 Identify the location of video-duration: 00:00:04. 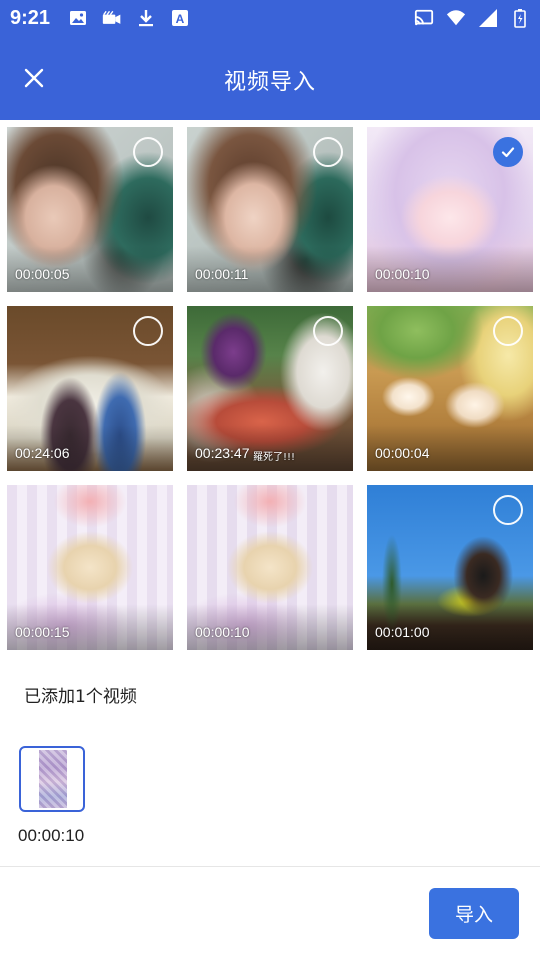
(402, 453).